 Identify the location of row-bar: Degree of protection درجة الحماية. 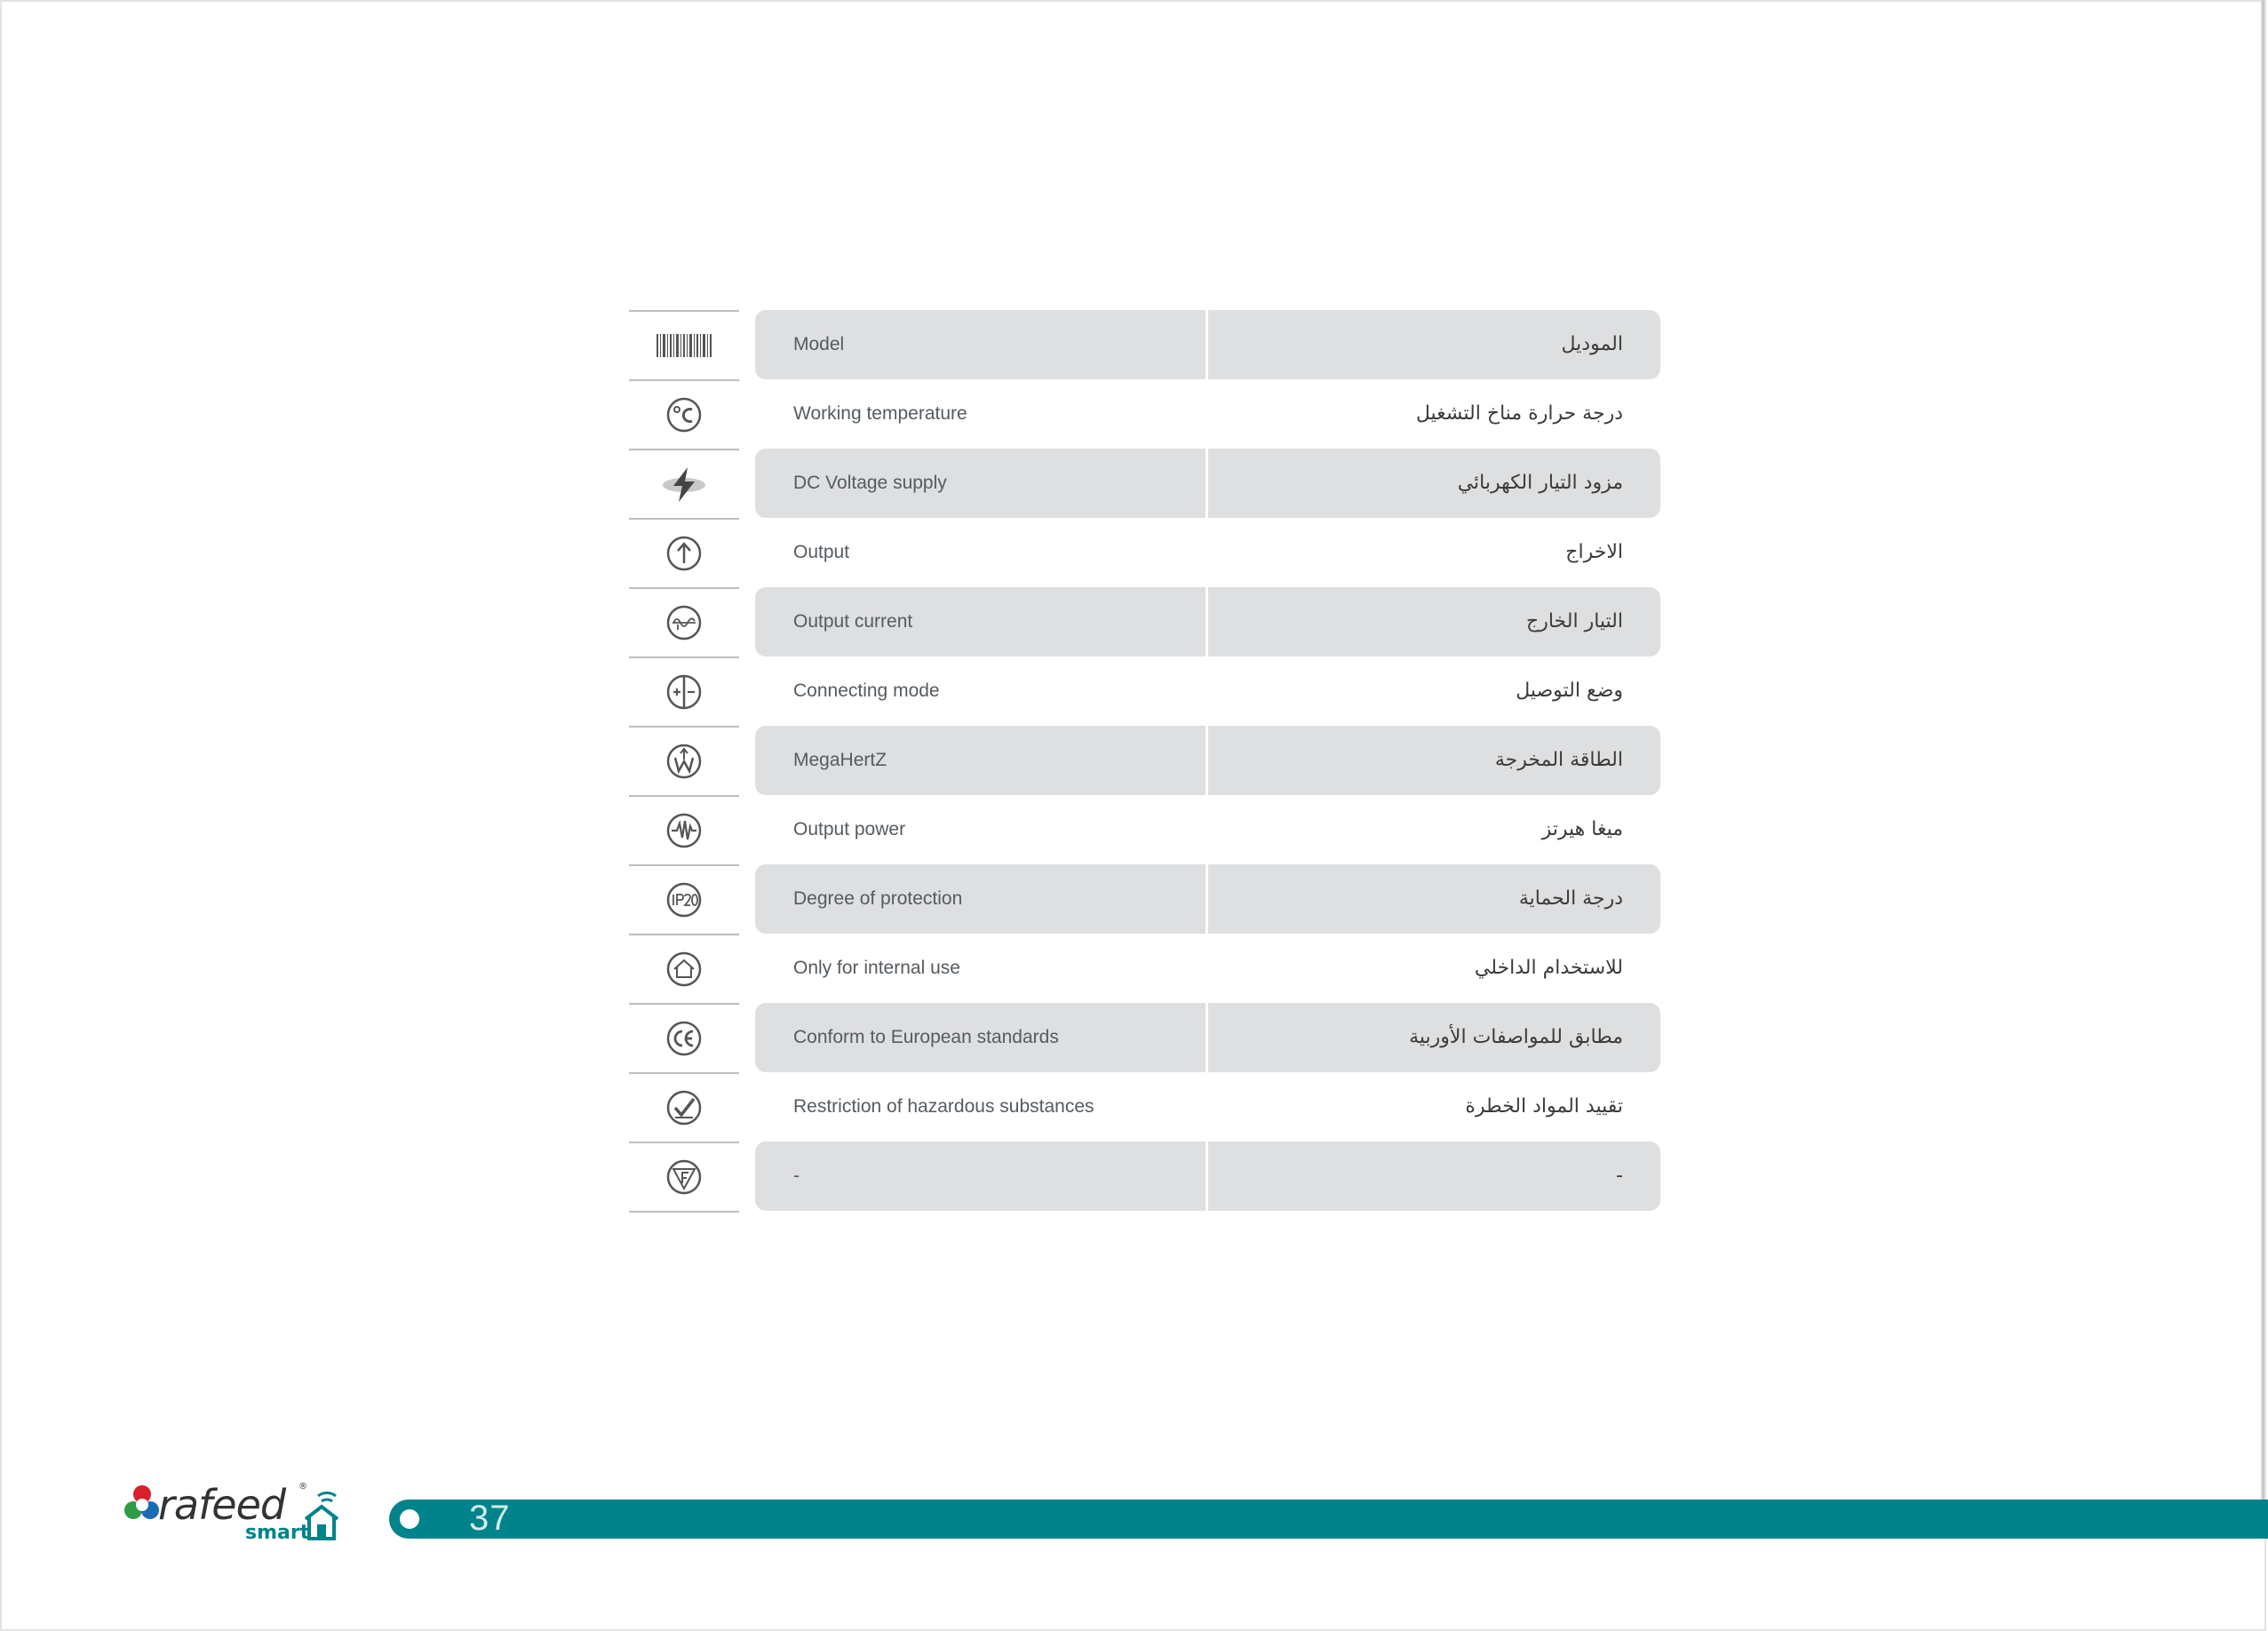
(1207, 899).